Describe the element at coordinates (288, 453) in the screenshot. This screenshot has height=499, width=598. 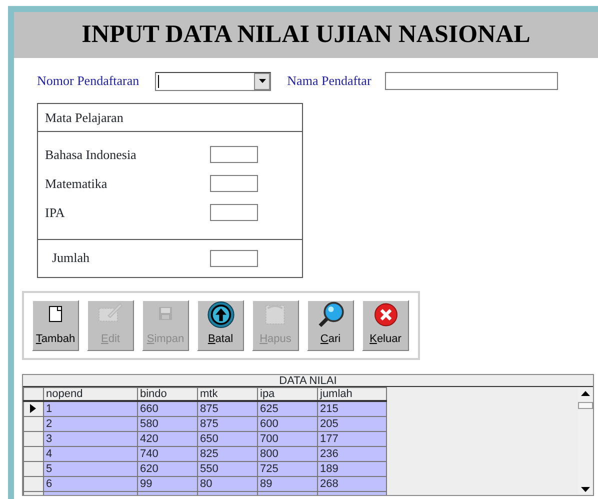
I see `table-cell: 800` at that location.